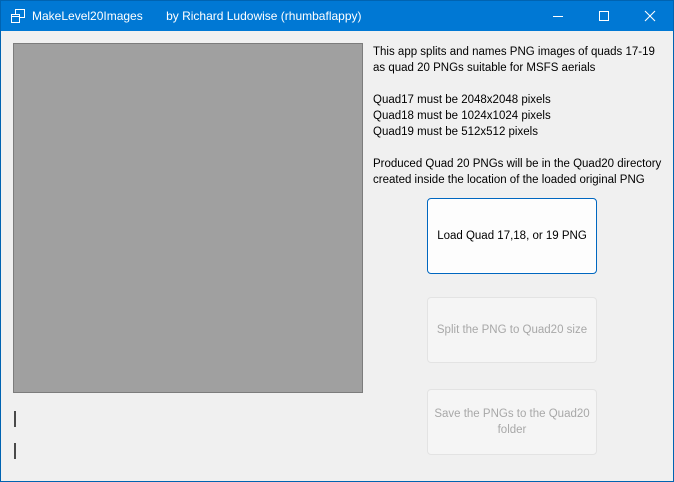 The height and width of the screenshot is (482, 674). I want to click on requirement-quad19: Quad19 must be 512x512 pixels, so click(455, 132).